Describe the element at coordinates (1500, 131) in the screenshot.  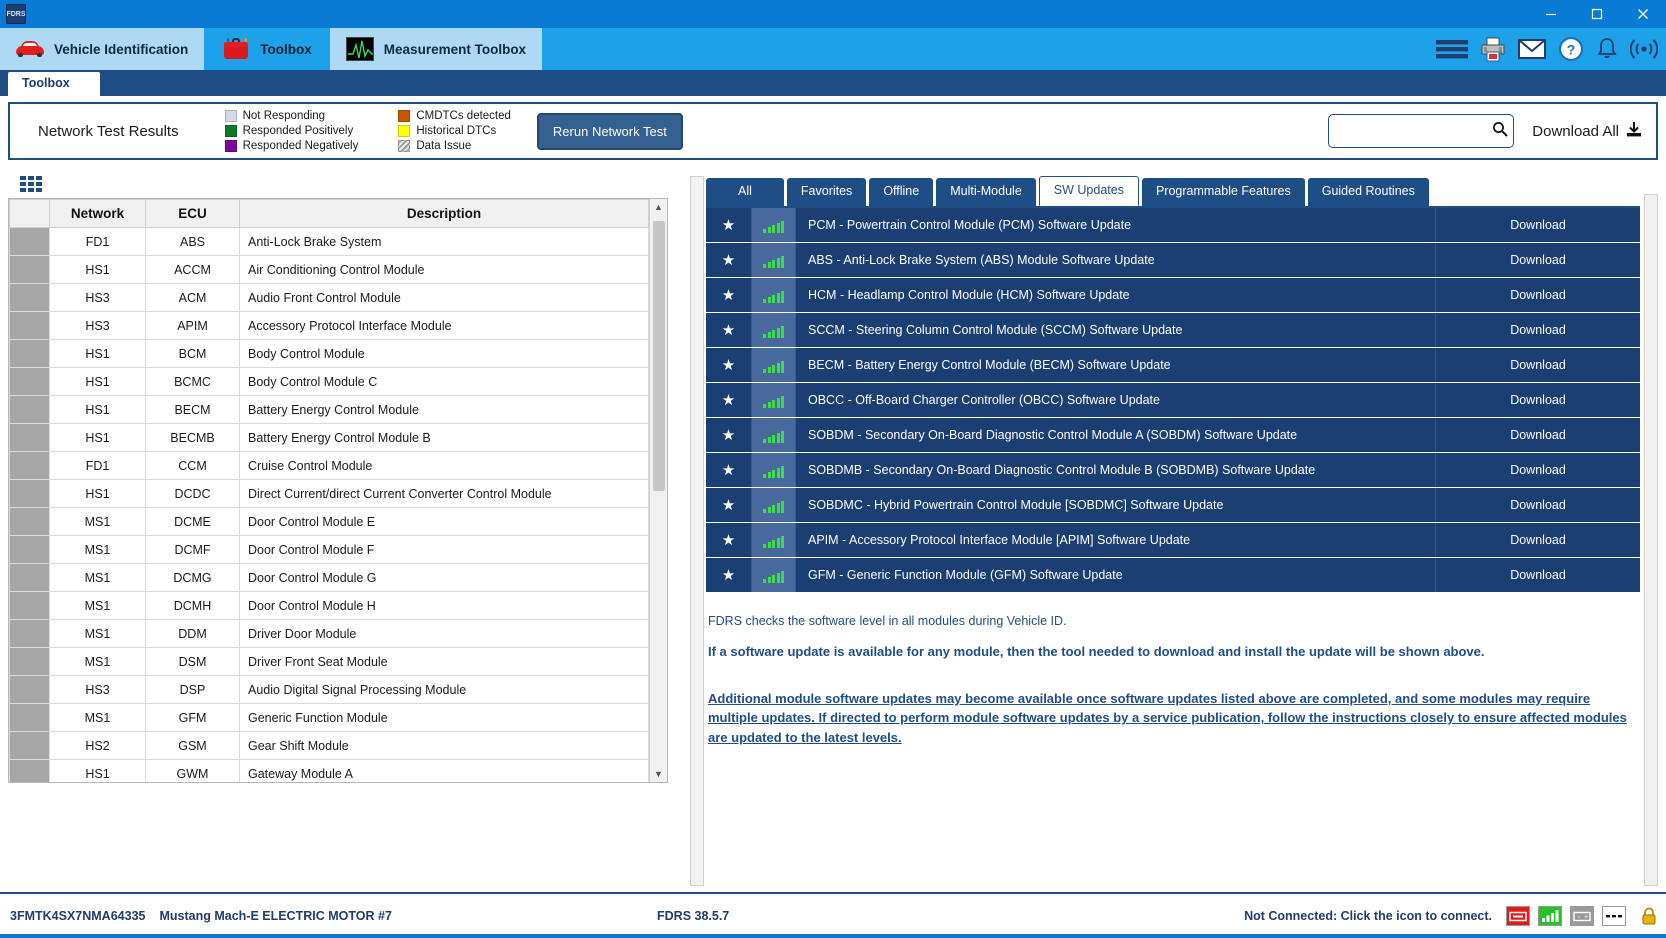
I see `search-icon` at that location.